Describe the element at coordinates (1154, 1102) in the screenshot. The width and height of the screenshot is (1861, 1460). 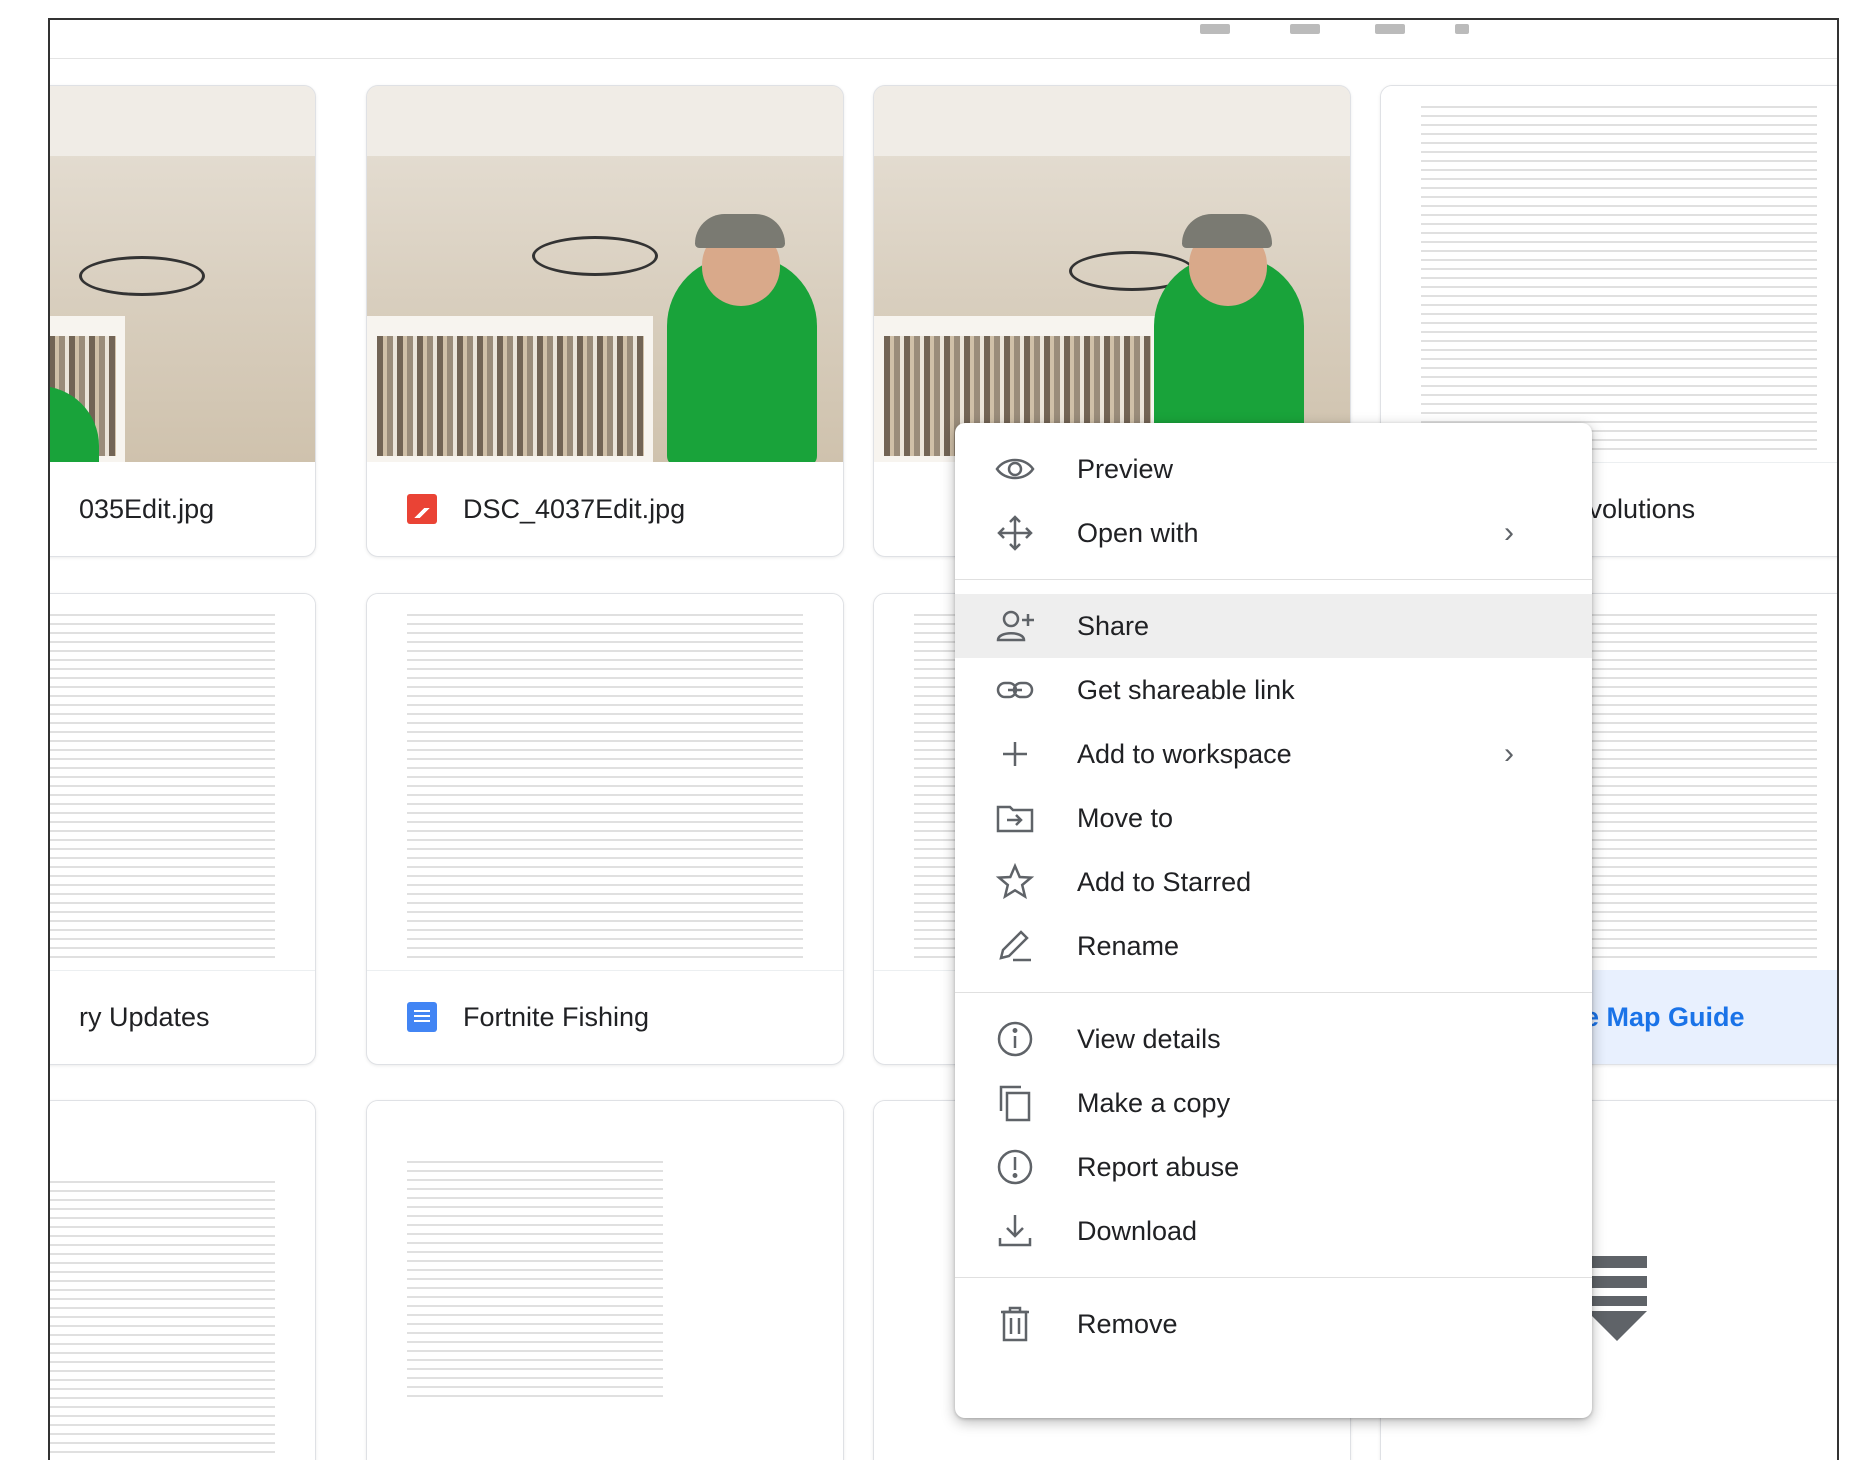
I see `menu-item-label: Make a copy` at that location.